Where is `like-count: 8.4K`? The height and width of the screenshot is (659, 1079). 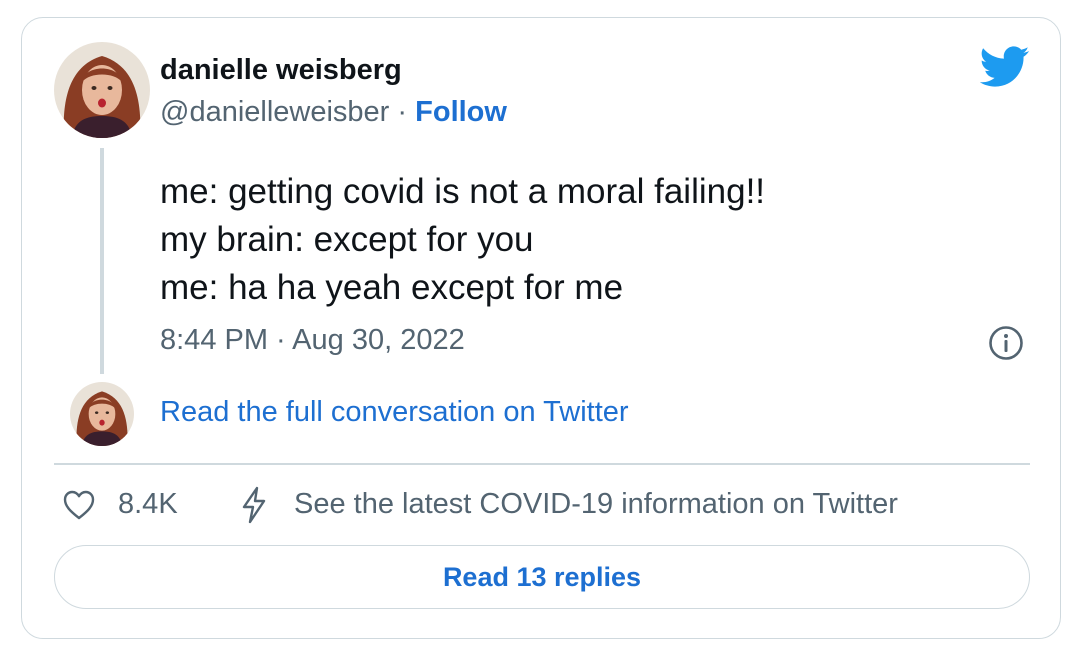 like-count: 8.4K is located at coordinates (148, 504).